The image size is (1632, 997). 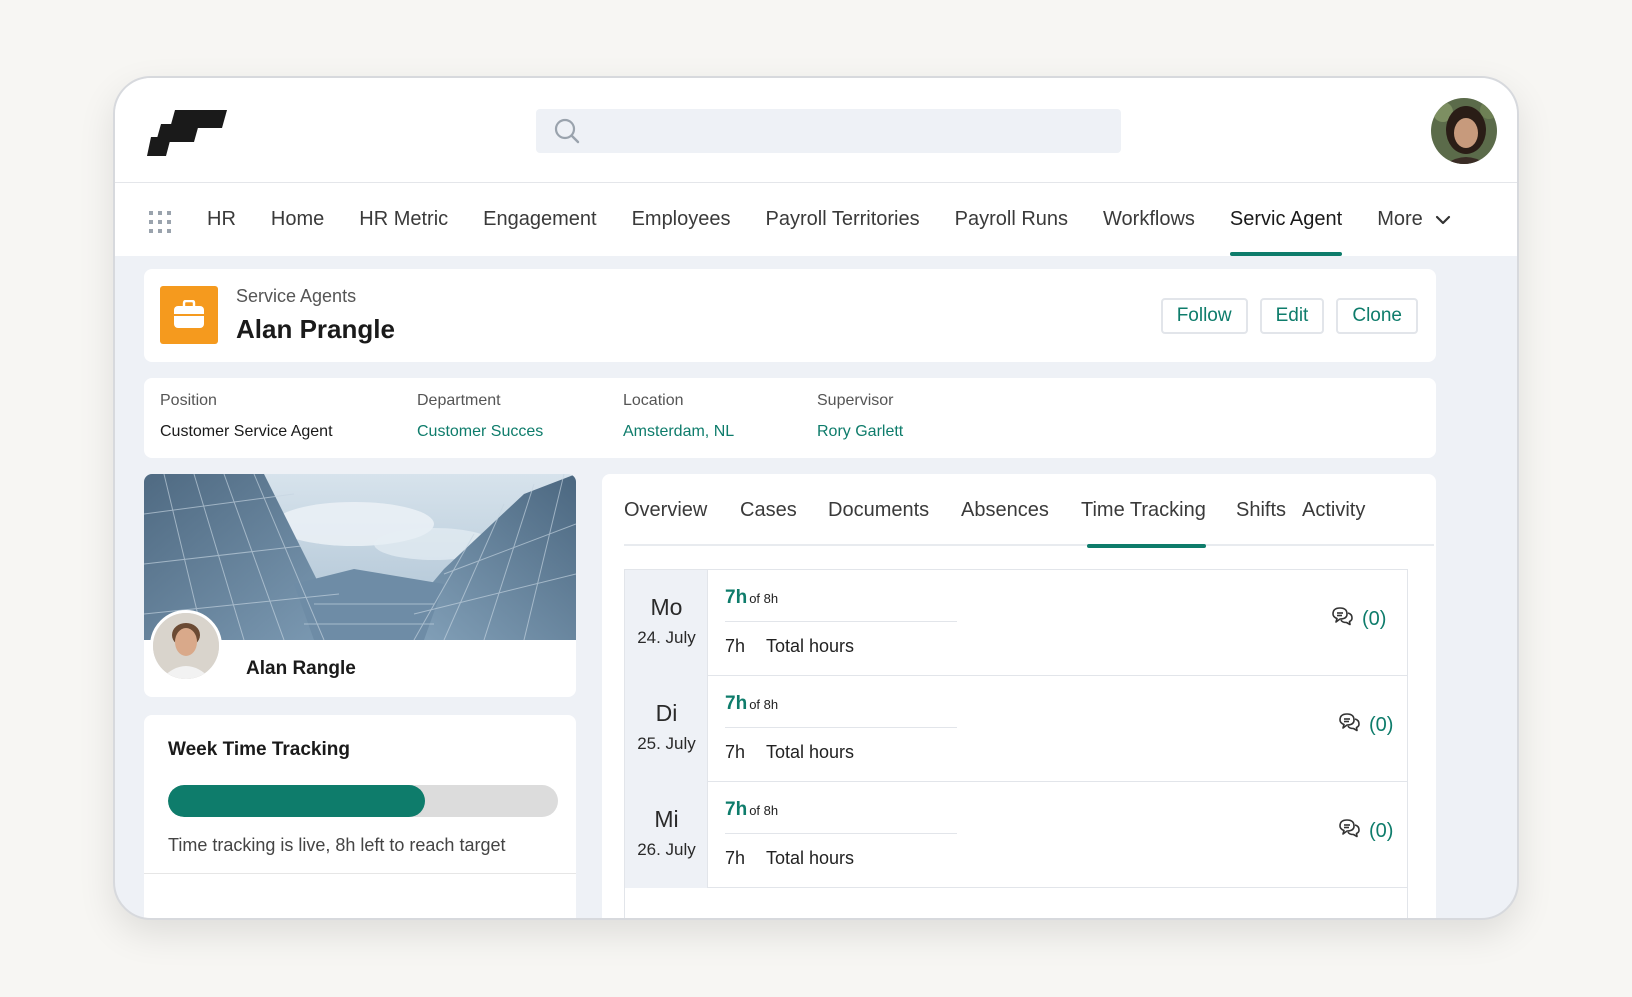 What do you see at coordinates (1011, 219) in the screenshot?
I see `nav-item-payroll-runs: Payroll Runs` at bounding box center [1011, 219].